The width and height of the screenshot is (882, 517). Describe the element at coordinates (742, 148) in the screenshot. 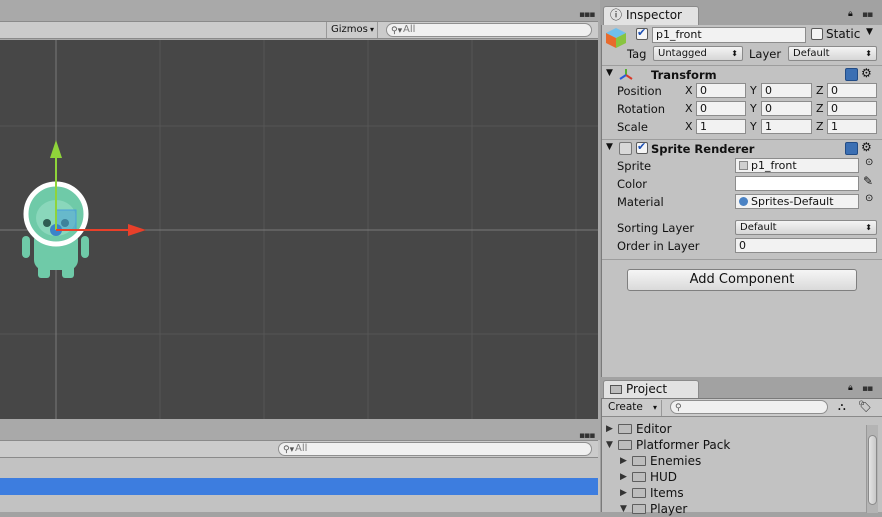

I see `sprite-renderer-header: ▼ Sprite Renderer ⚙` at that location.